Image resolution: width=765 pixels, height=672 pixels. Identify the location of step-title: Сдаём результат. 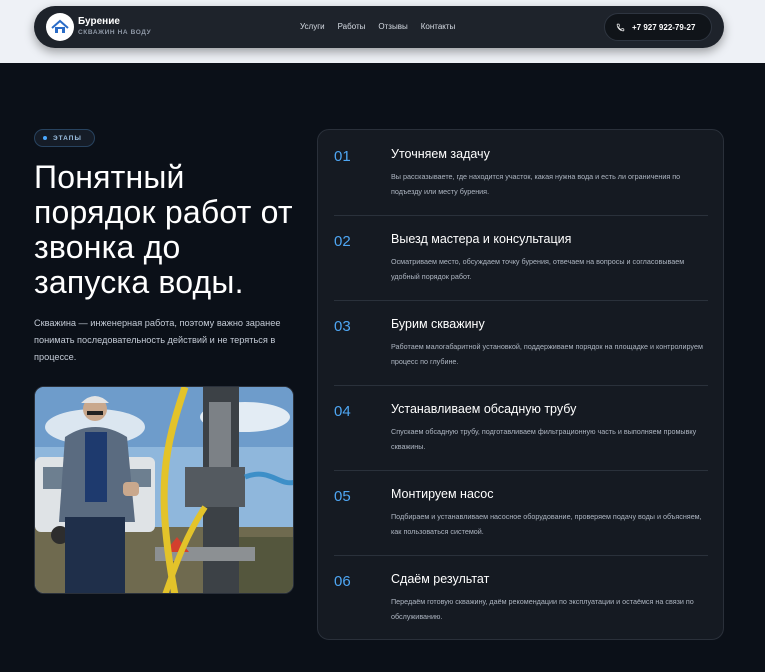
(440, 579).